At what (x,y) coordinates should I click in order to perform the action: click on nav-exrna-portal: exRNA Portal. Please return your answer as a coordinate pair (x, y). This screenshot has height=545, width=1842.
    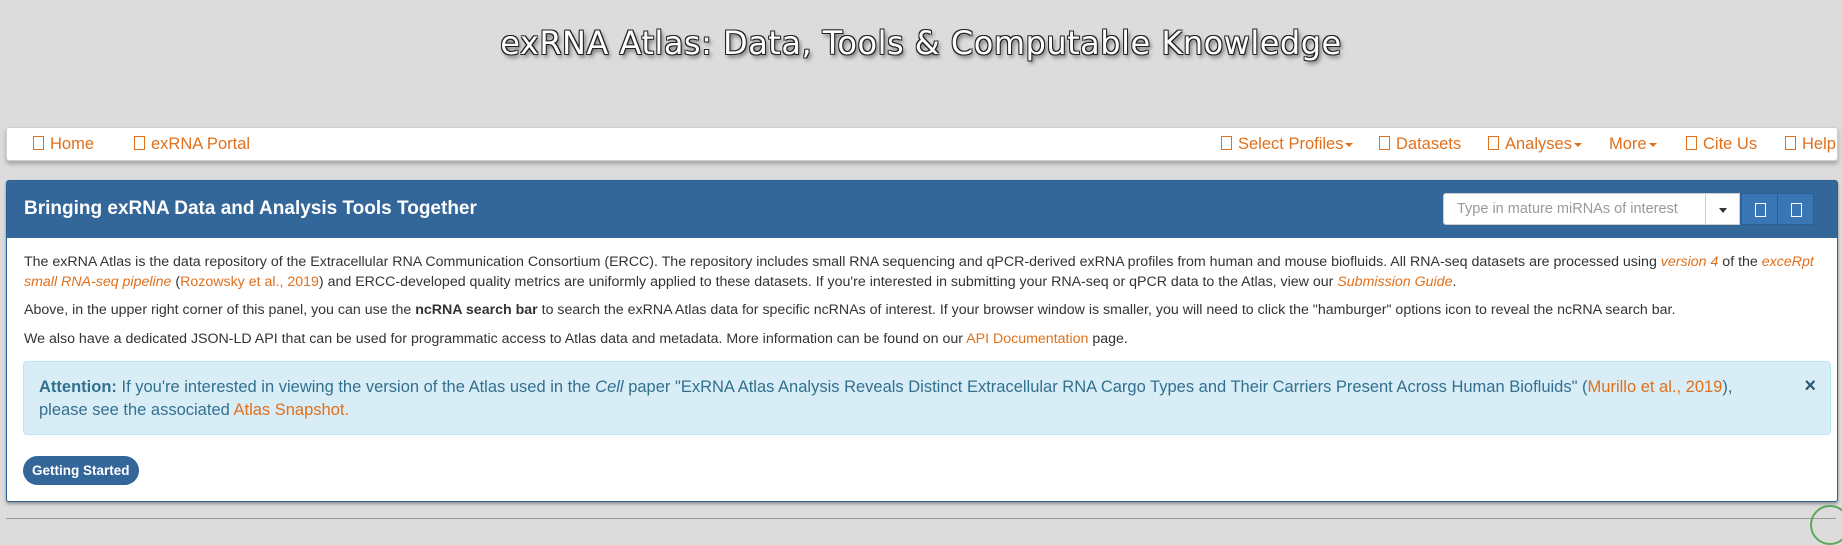
    Looking at the image, I should click on (192, 144).